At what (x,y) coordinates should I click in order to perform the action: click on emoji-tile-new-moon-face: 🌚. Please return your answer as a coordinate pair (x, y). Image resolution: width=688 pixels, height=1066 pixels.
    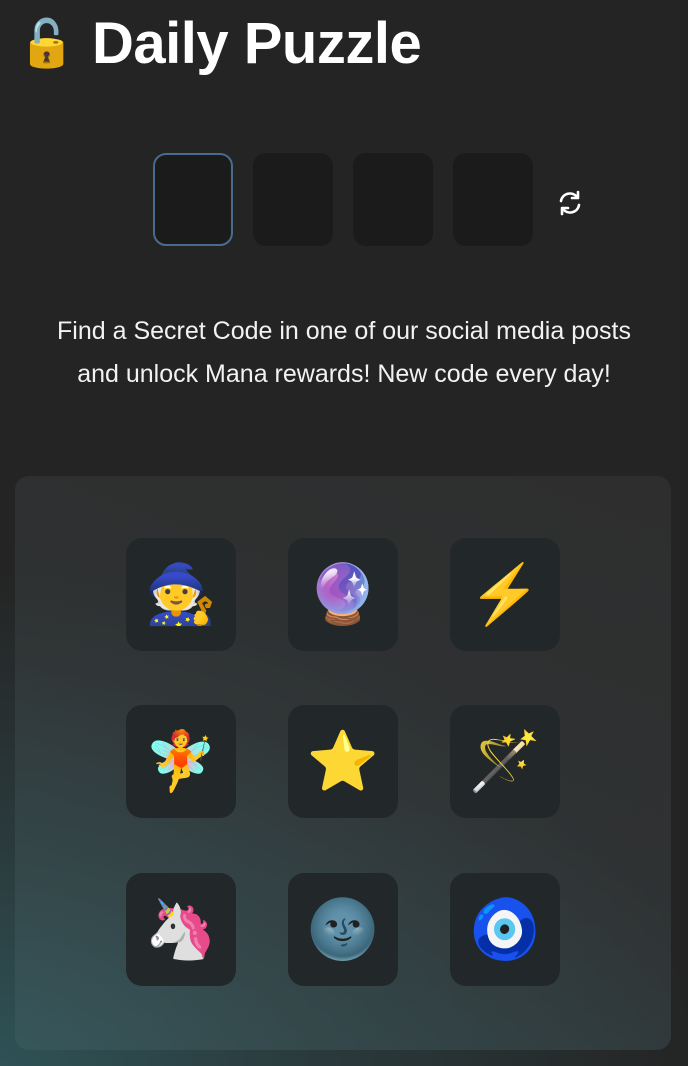
    Looking at the image, I should click on (343, 929).